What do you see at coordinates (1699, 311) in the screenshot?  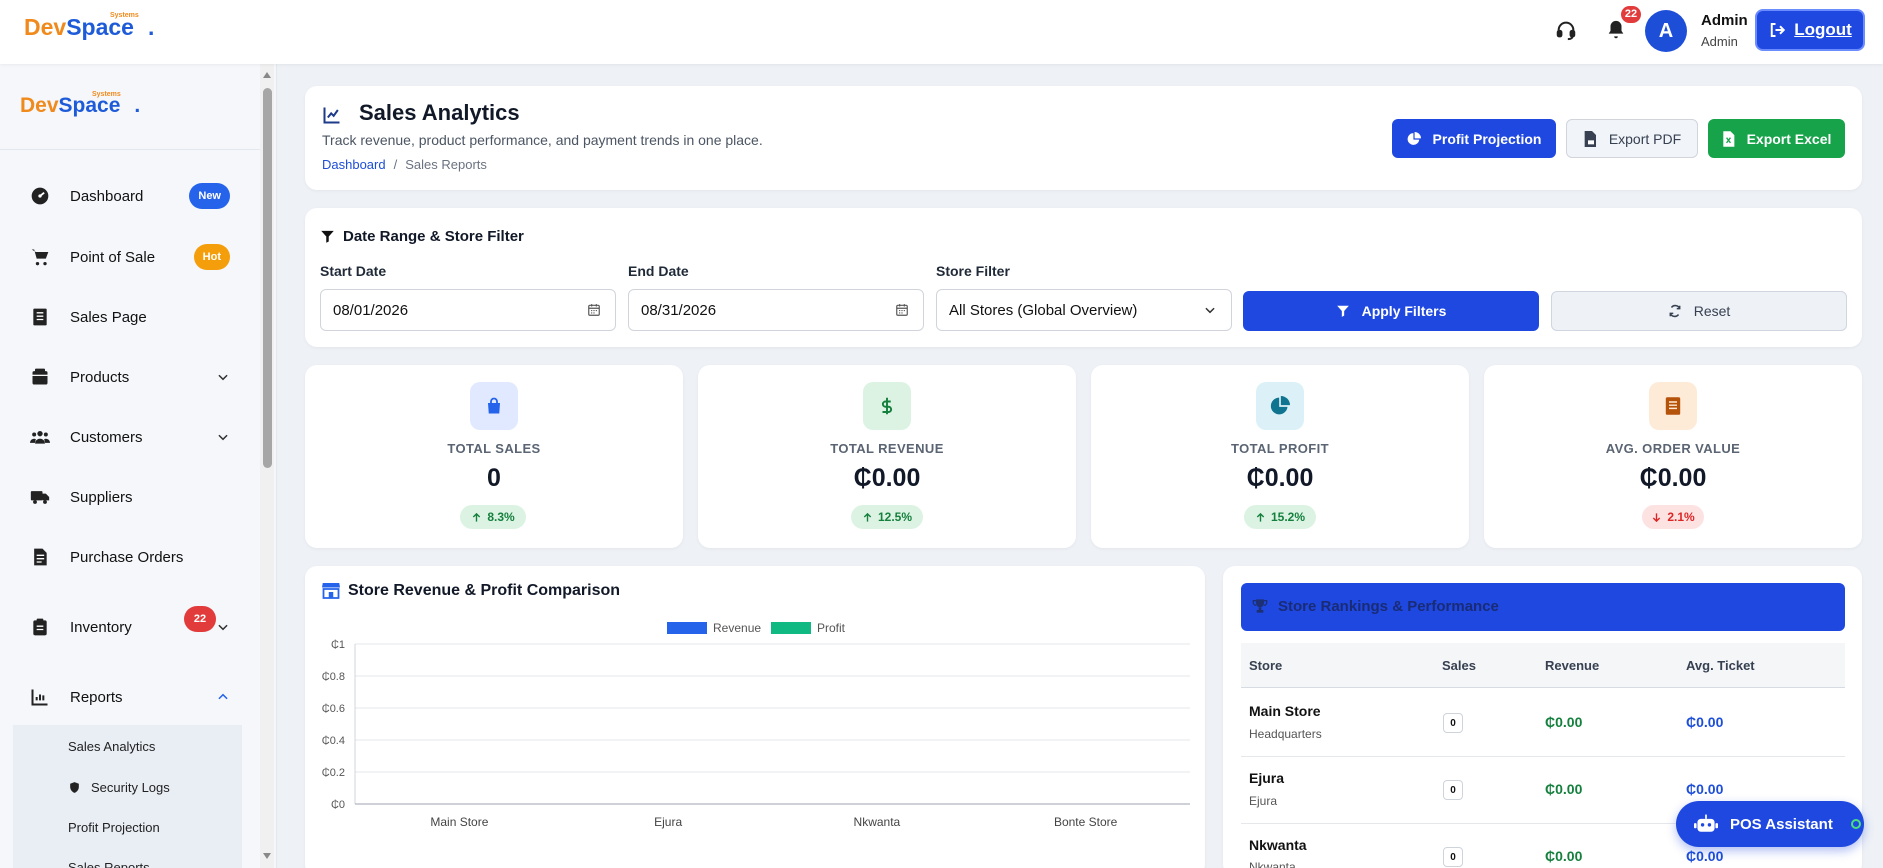 I see `reset-button: Reset` at bounding box center [1699, 311].